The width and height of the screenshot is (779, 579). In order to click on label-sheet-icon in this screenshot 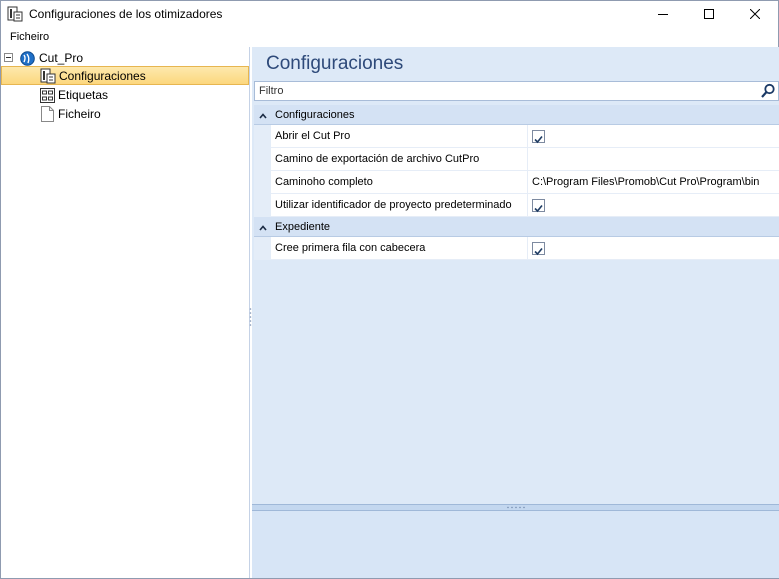, I will do `click(47, 95)`.